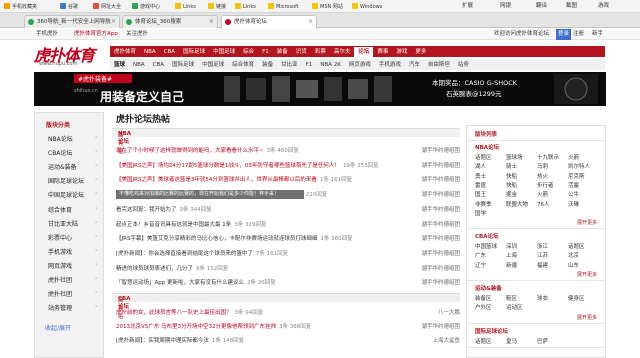  Describe the element at coordinates (511, 176) in the screenshot. I see `forum-link: 快船` at that location.